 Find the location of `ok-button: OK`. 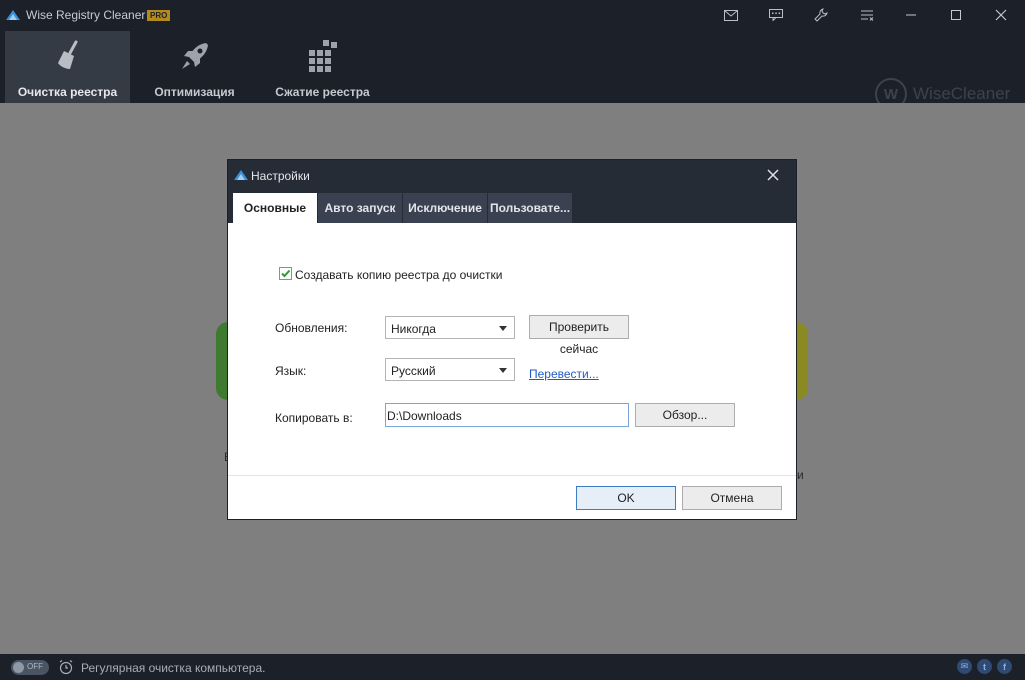

ok-button: OK is located at coordinates (626, 498).